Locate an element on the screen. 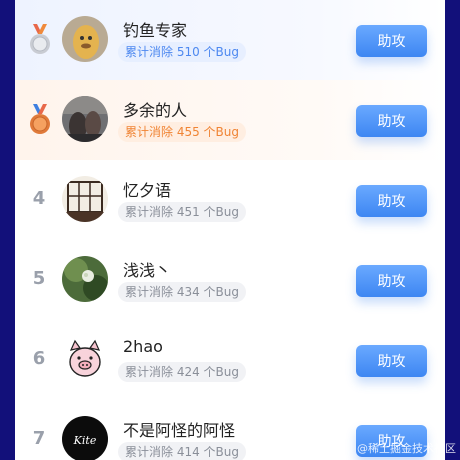 This screenshot has height=460, width=460. user-name: 多余的人 is located at coordinates (155, 110).